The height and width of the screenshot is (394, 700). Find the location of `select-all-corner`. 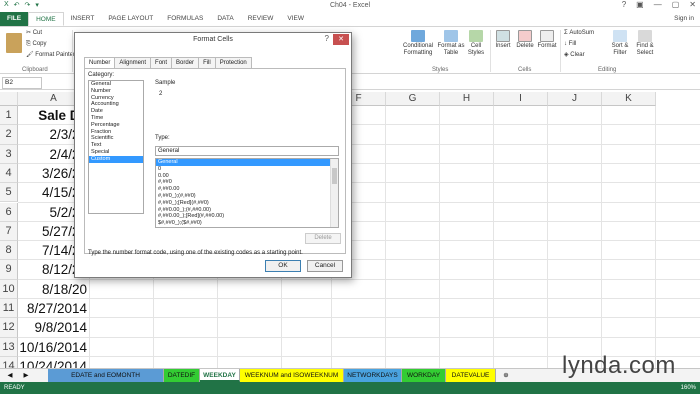

select-all-corner is located at coordinates (9, 99).